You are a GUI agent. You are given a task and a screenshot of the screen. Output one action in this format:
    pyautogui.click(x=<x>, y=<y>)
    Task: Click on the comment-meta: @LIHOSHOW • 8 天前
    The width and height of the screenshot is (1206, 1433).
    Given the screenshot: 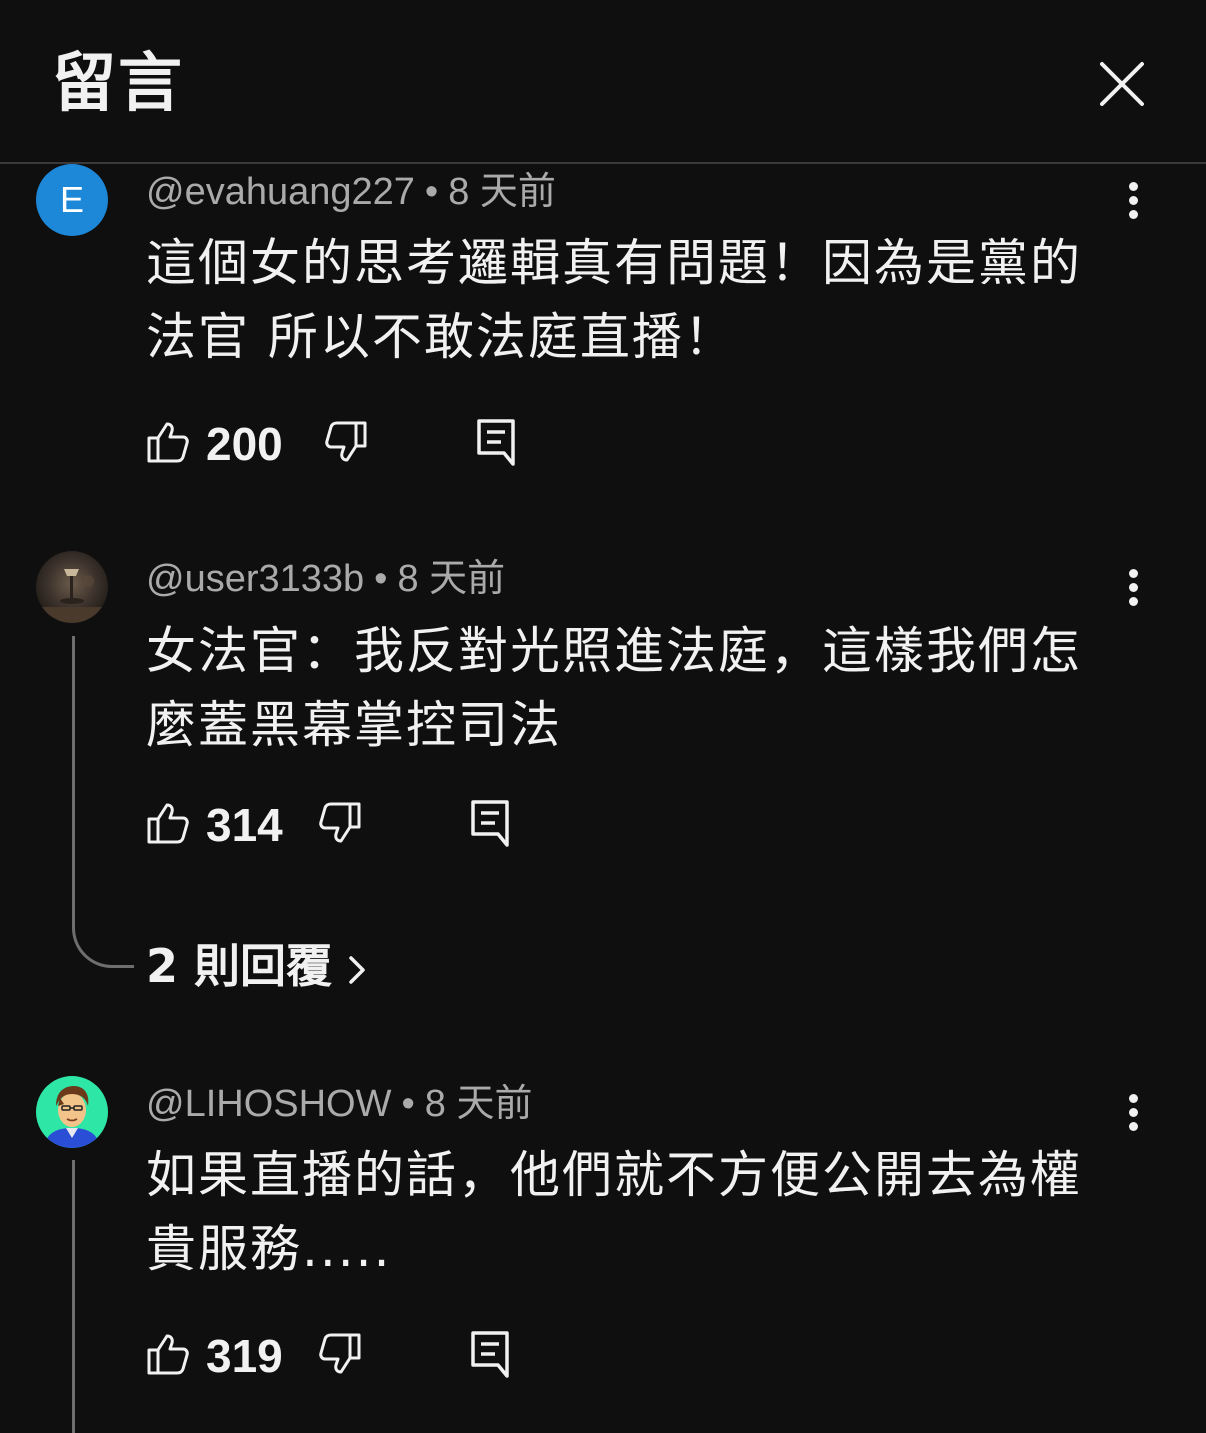 What is the action you would take?
    pyautogui.click(x=339, y=1104)
    